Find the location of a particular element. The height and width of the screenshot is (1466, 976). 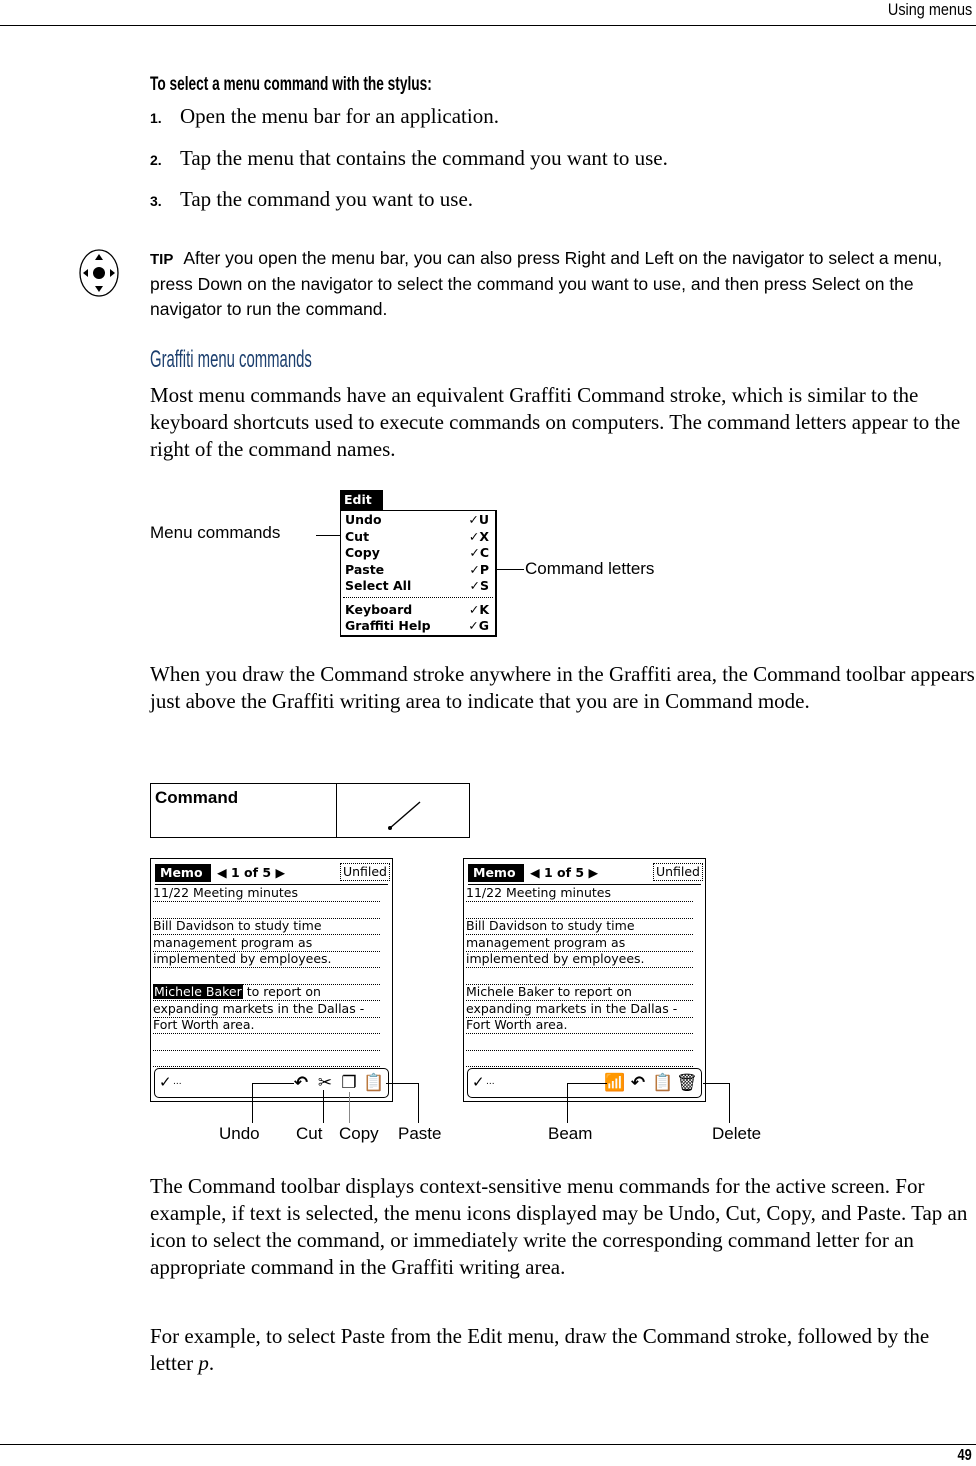

menu-item-graffiti-help: Graffiti Help ✓G is located at coordinates (418, 626).